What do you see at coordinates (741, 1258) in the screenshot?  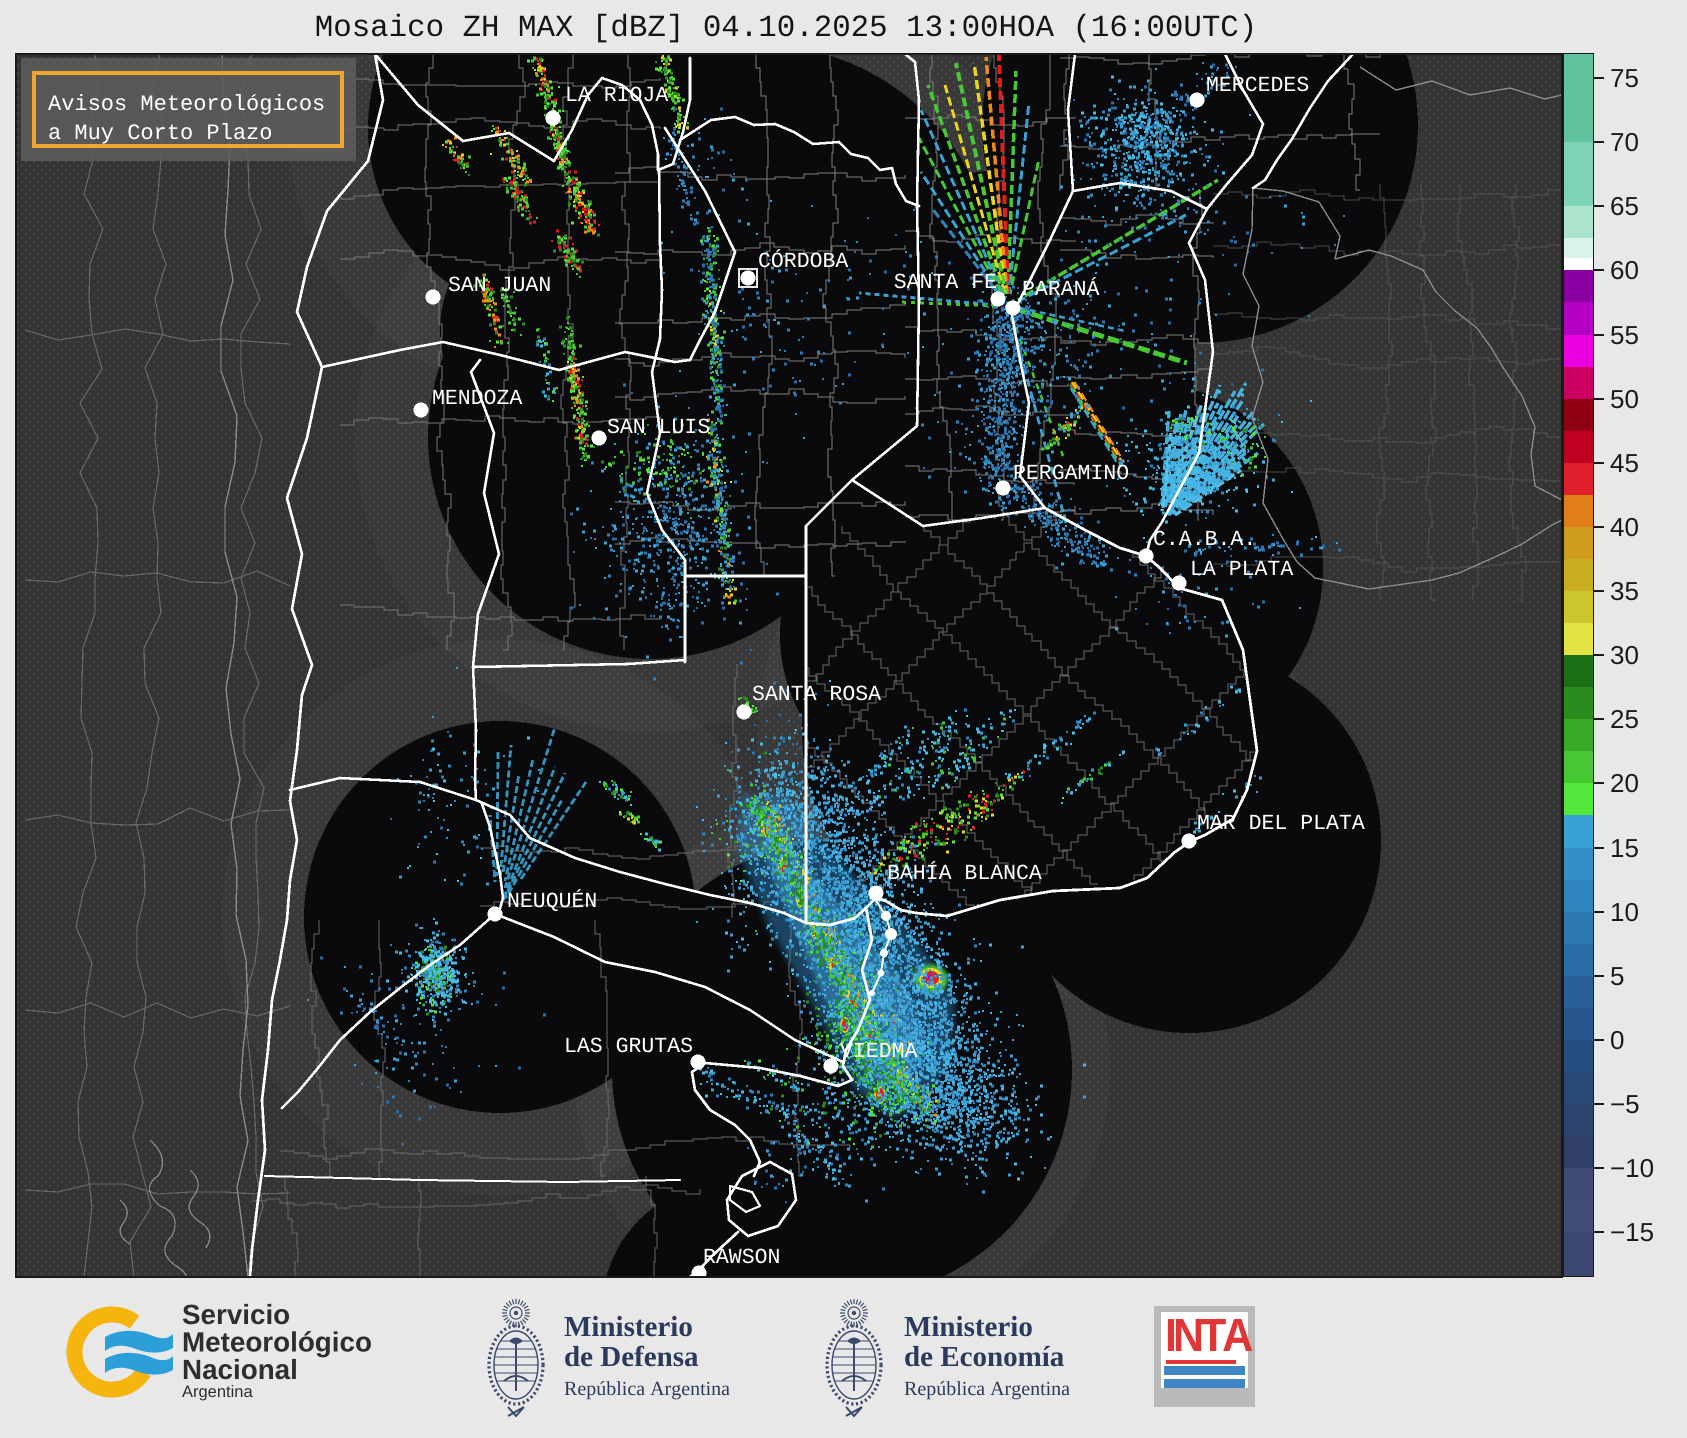 I see `svg-text: RAWSON` at bounding box center [741, 1258].